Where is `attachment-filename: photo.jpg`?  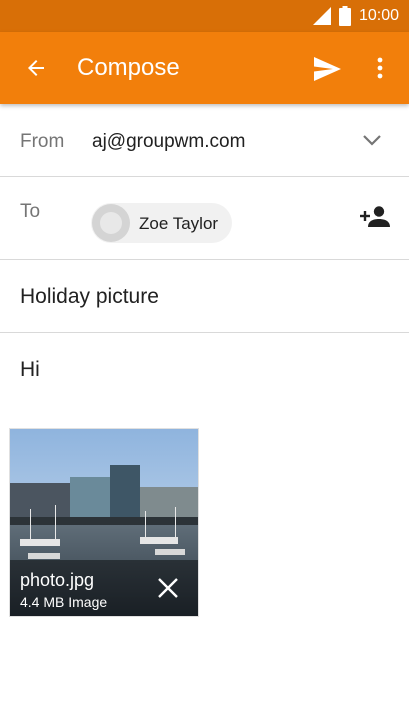
attachment-filename: photo.jpg is located at coordinates (57, 580).